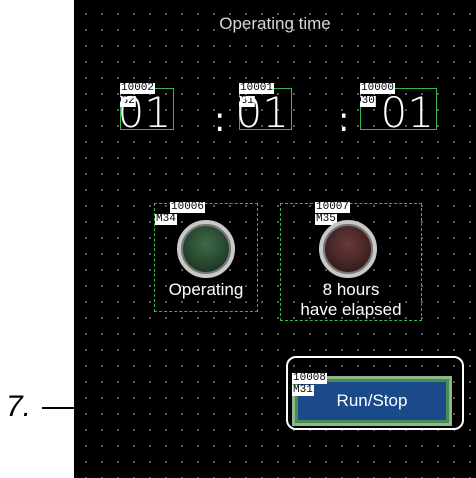 The height and width of the screenshot is (478, 476). I want to click on hours-display: 10002 D32 01, so click(146, 108).